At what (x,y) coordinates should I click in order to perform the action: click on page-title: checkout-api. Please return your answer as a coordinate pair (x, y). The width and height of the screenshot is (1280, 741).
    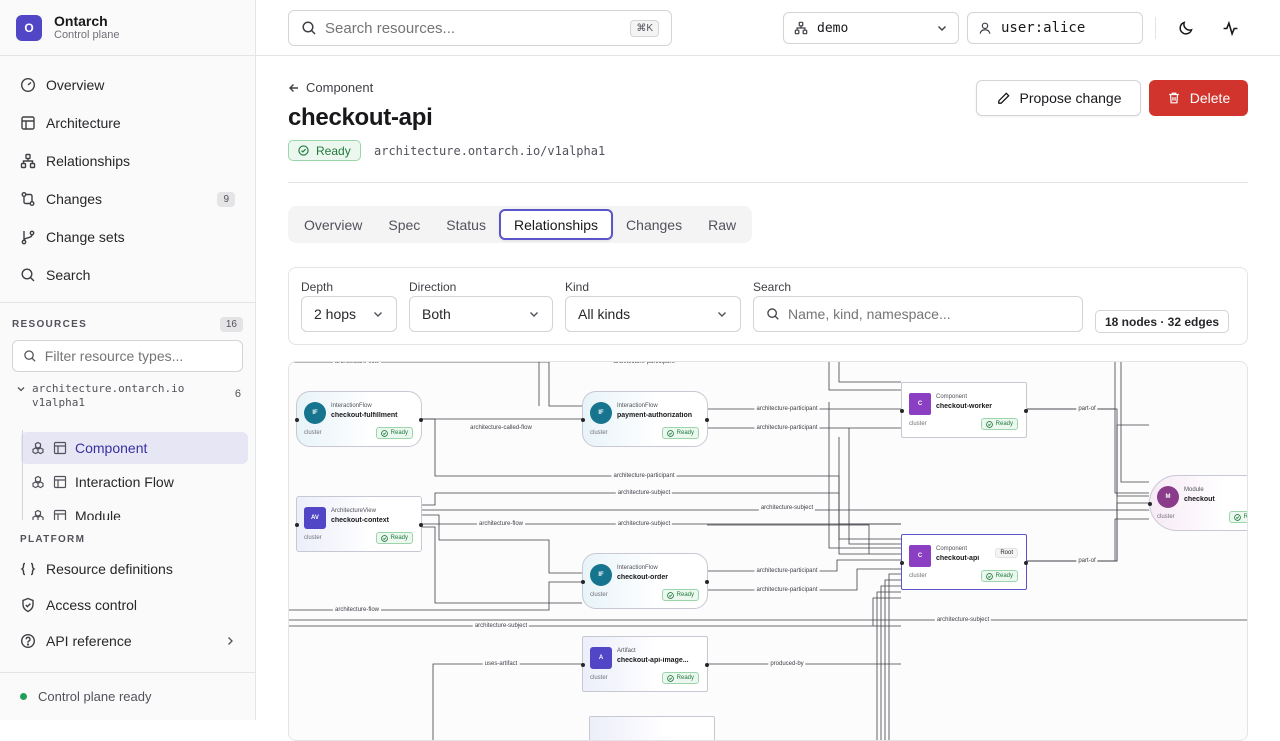
    Looking at the image, I should click on (360, 117).